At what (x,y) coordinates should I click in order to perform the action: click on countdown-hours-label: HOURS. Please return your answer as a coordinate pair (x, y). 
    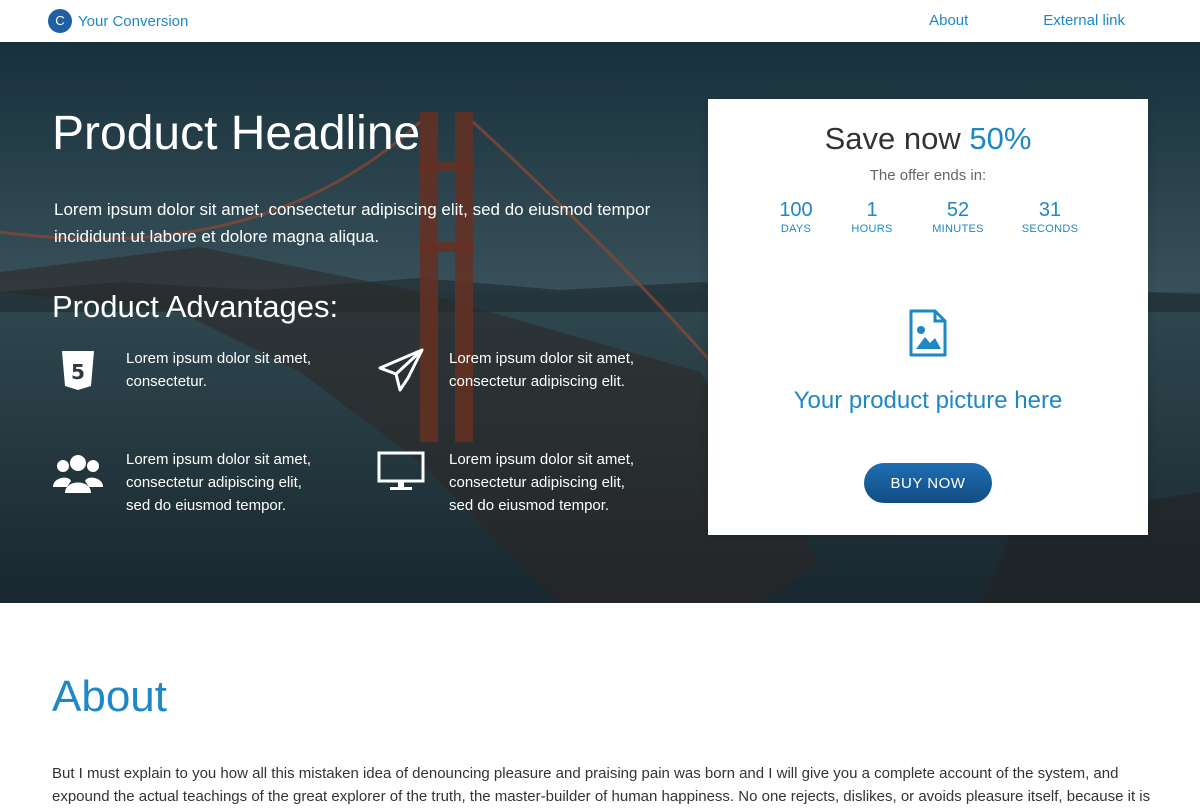
    Looking at the image, I should click on (872, 229).